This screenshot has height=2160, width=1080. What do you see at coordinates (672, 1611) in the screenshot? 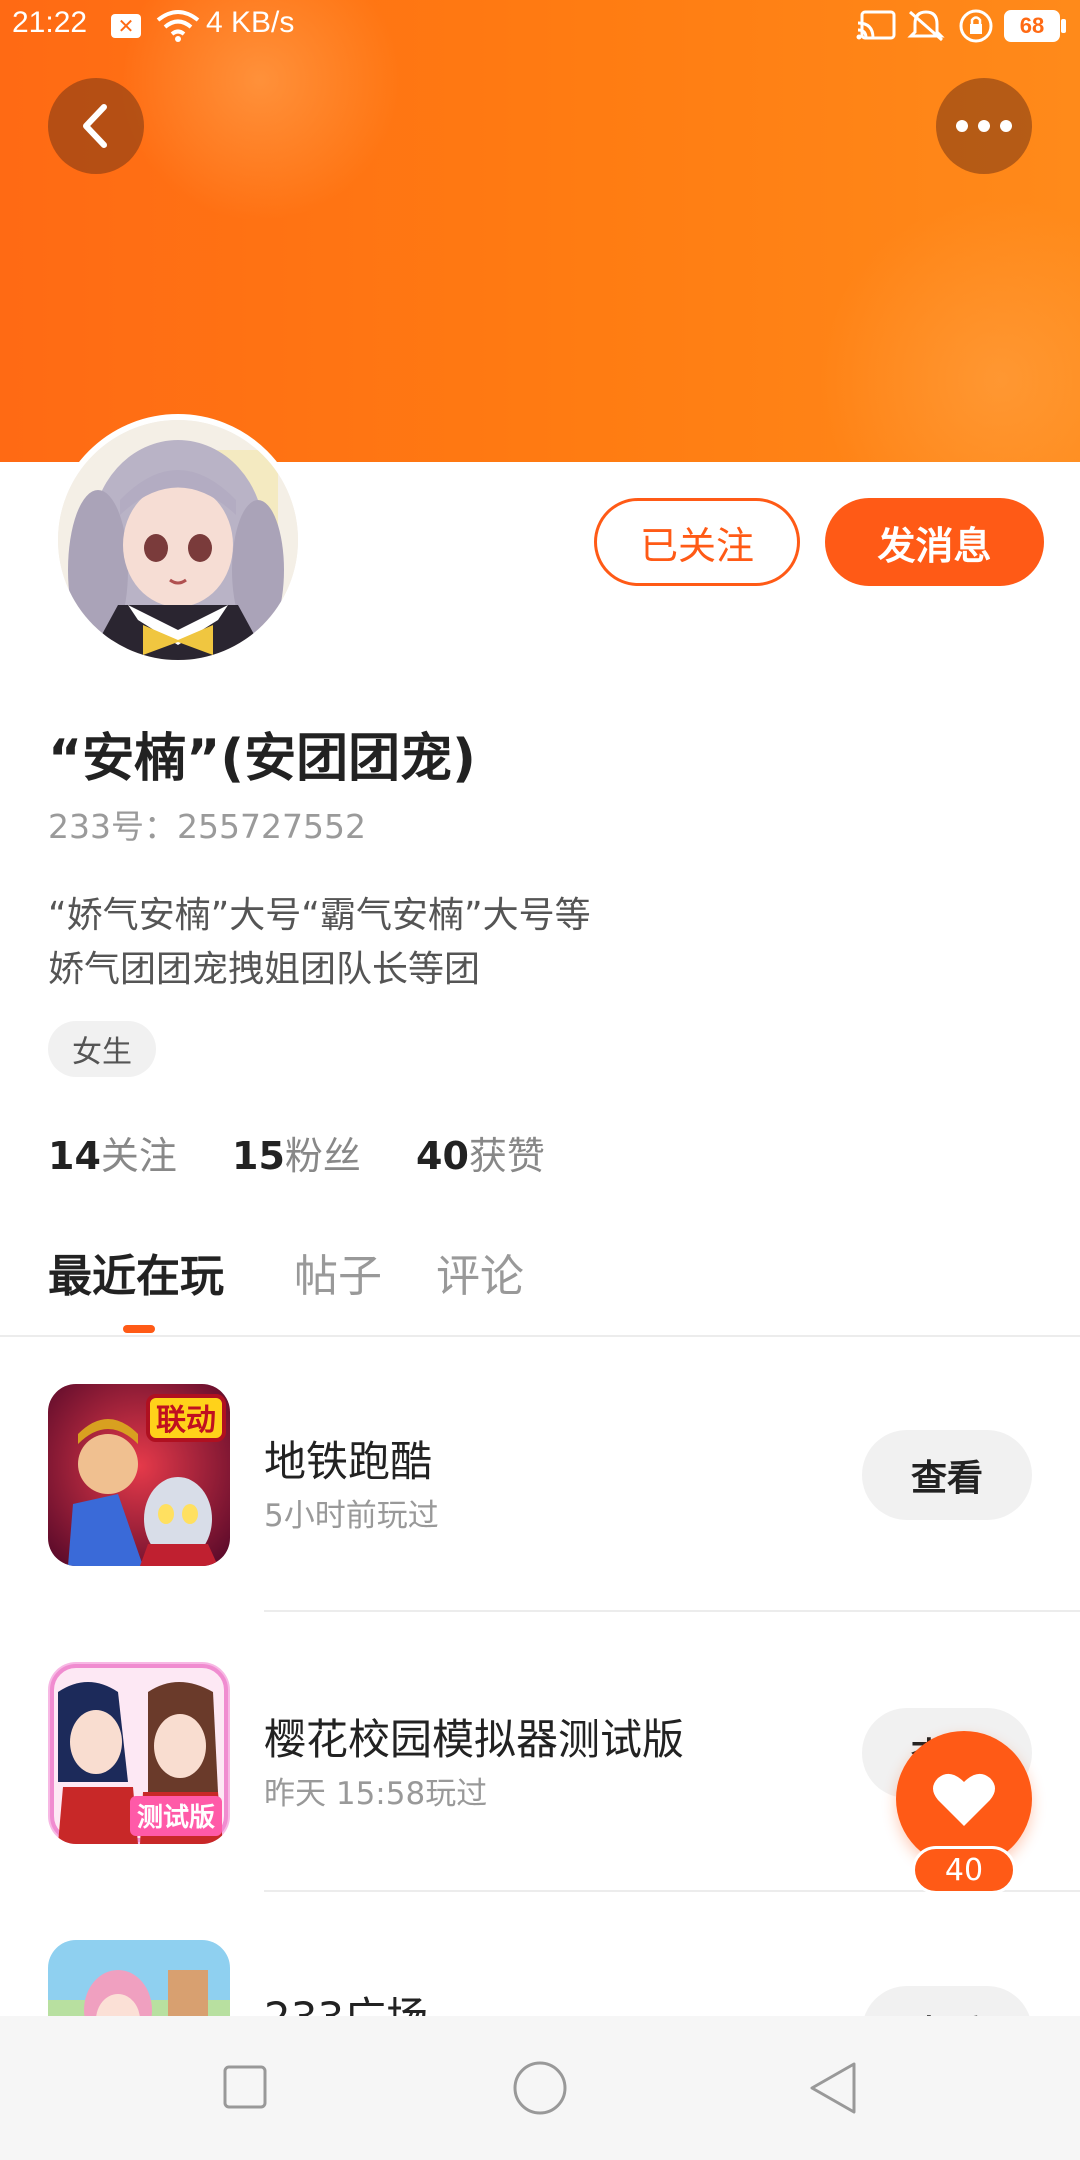
I see `list-divider` at bounding box center [672, 1611].